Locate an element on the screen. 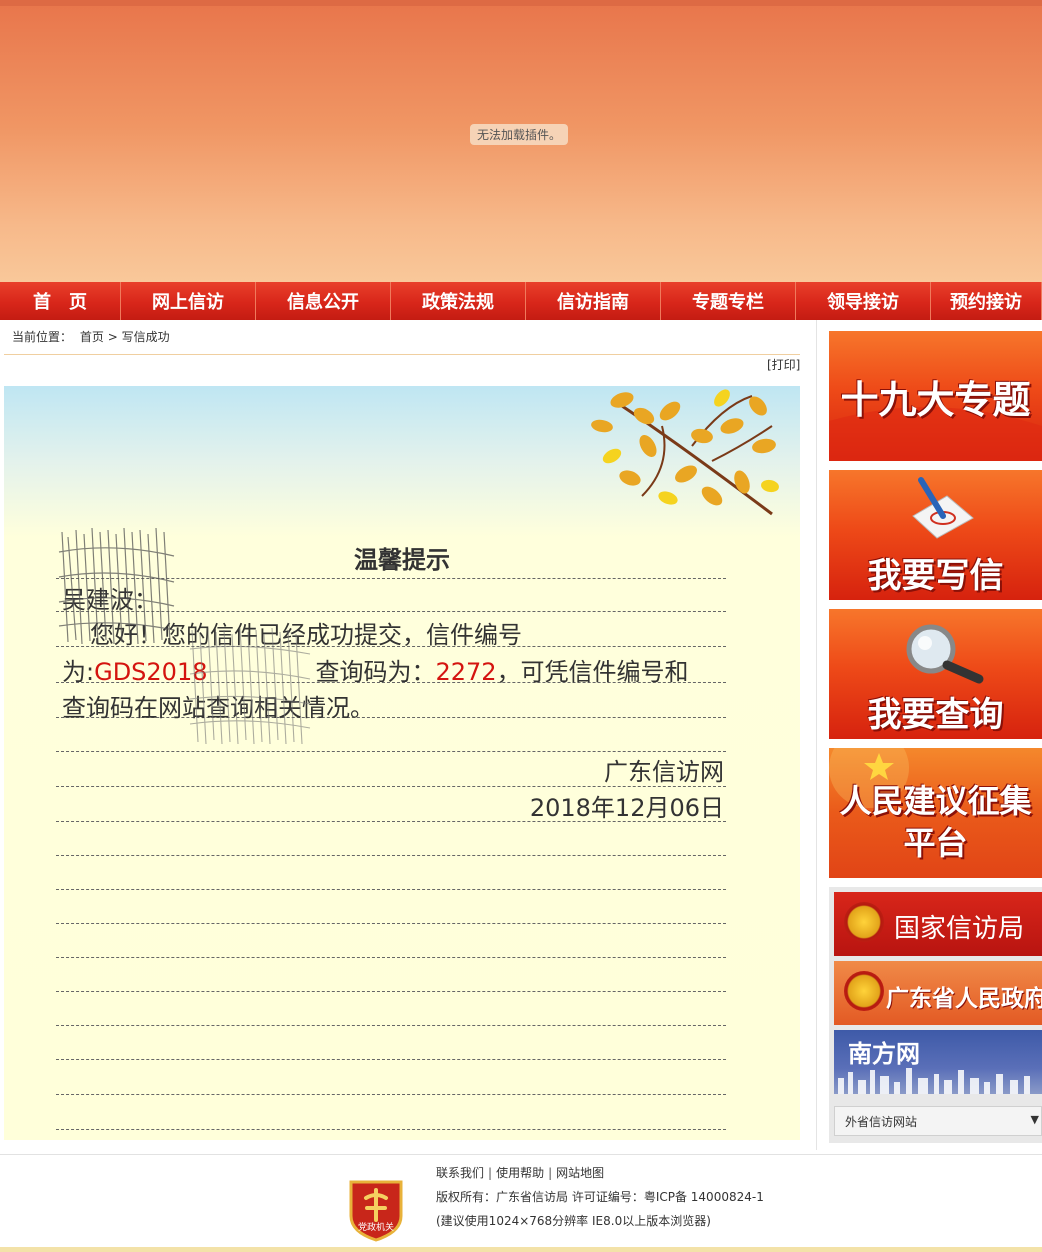  link-label: 广东省人民政府 is located at coordinates (964, 998).